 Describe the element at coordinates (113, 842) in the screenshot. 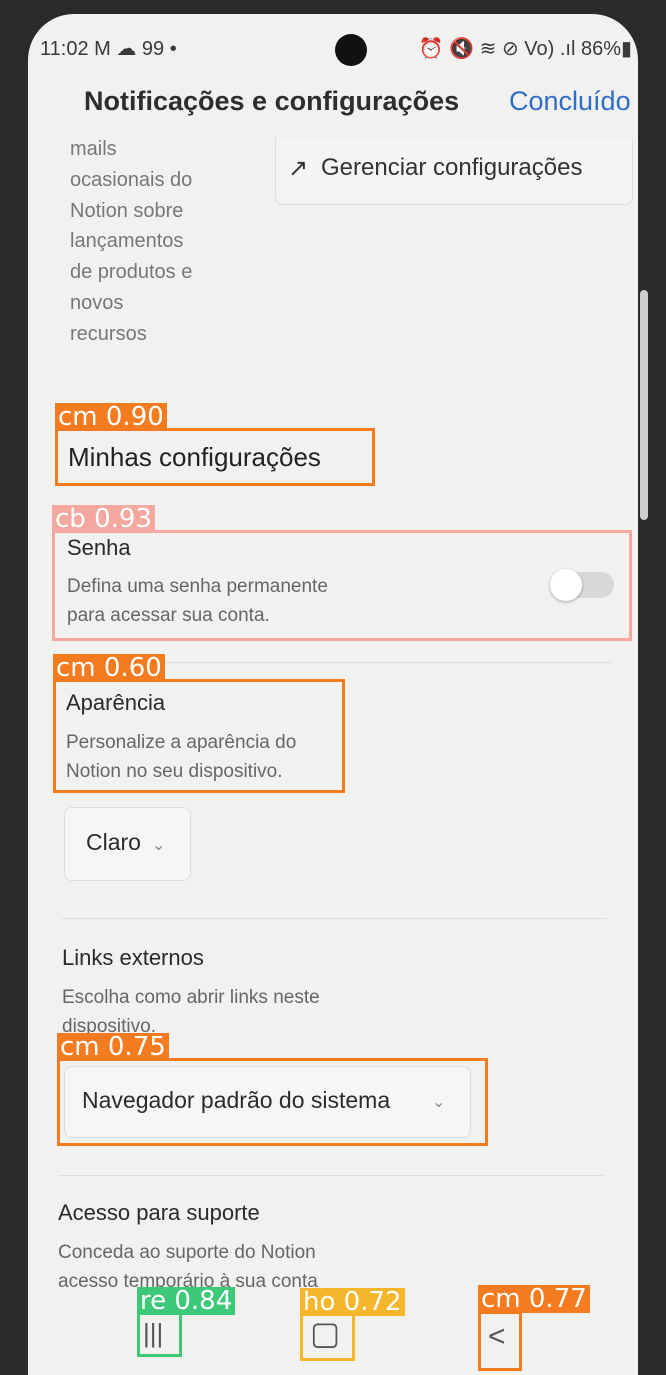

I see `appearance-select-value: Claro` at that location.